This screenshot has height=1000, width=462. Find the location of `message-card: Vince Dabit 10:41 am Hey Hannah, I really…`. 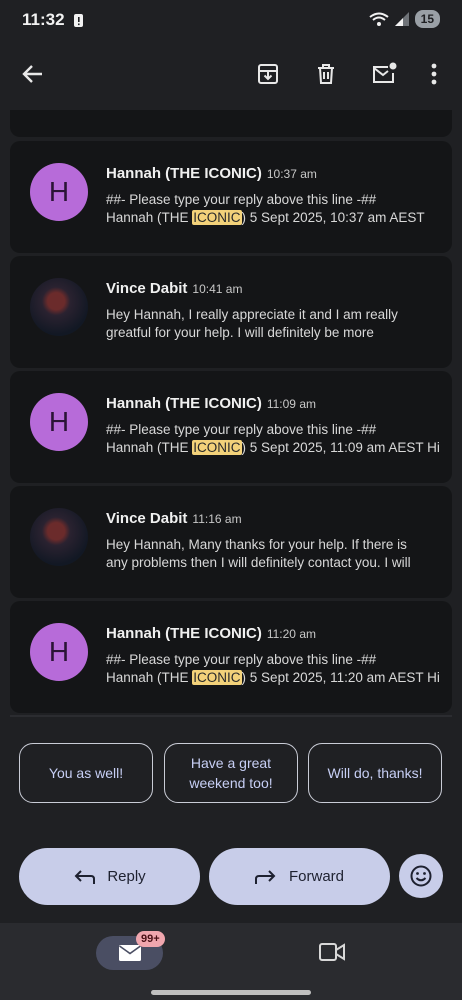

message-card: Vince Dabit 10:41 am Hey Hannah, I really… is located at coordinates (231, 312).